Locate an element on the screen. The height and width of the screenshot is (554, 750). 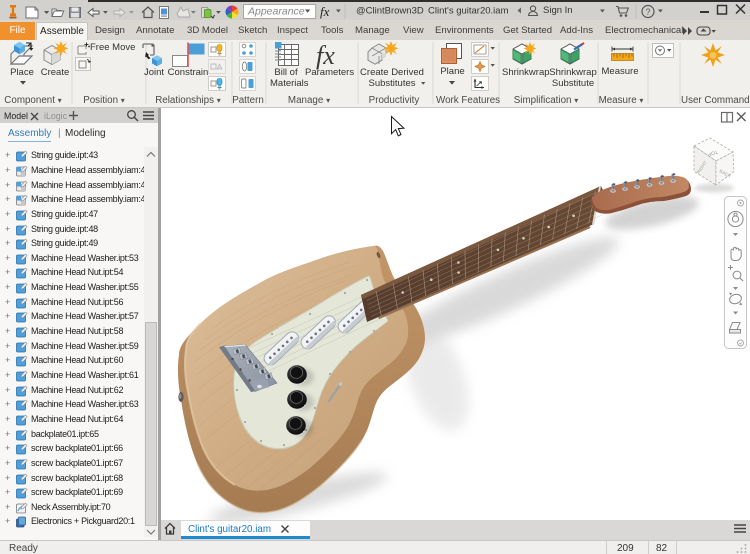
svg-text: Sign In is located at coordinates (558, 10).